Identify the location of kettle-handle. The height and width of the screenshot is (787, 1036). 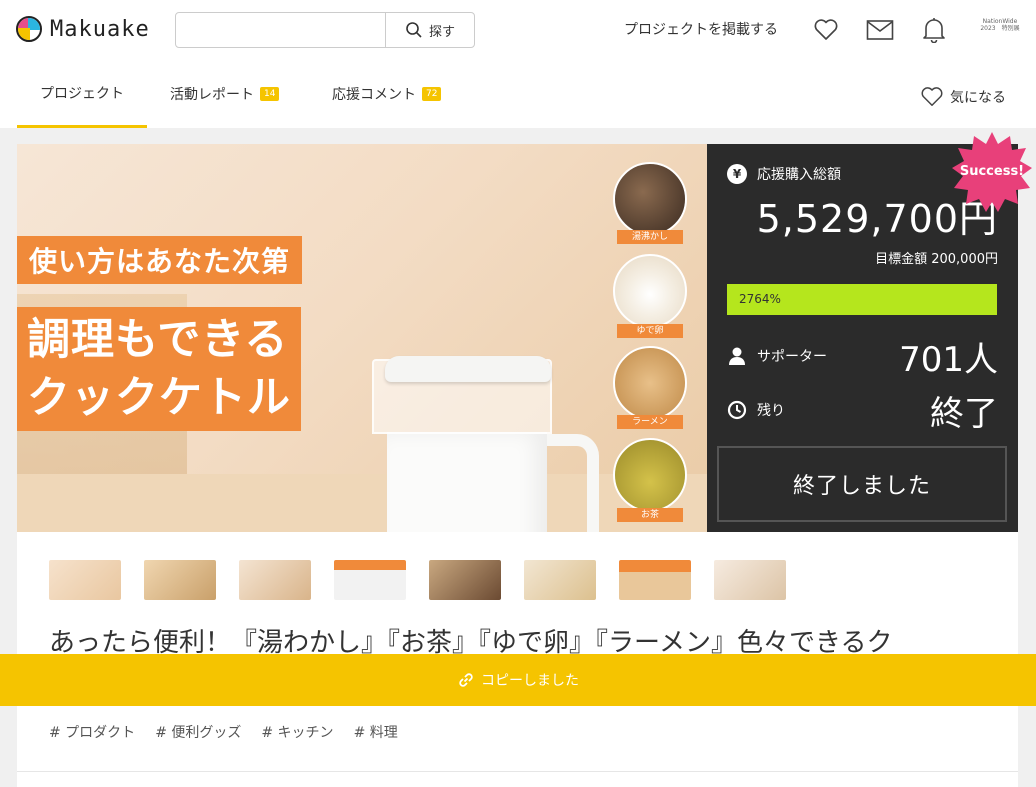
(573, 483).